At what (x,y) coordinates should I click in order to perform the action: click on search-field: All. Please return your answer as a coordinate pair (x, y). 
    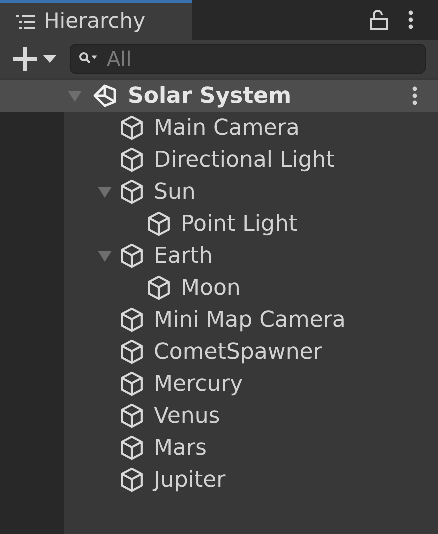
    Looking at the image, I should click on (248, 59).